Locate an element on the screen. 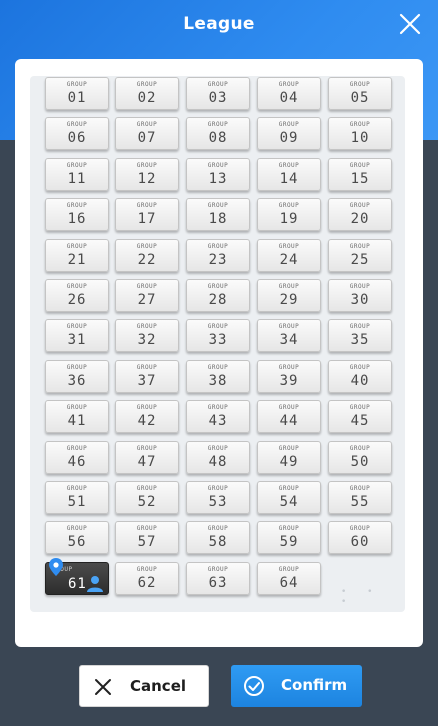 The width and height of the screenshot is (438, 726). group-number: 62 is located at coordinates (147, 582).